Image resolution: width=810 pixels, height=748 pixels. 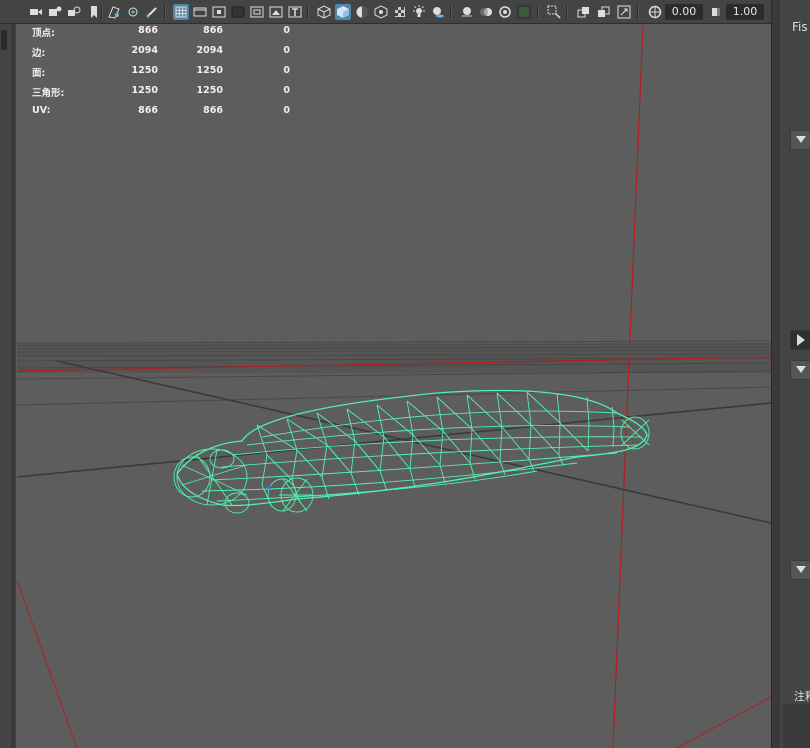 What do you see at coordinates (554, 12) in the screenshot?
I see `isolate-icon` at bounding box center [554, 12].